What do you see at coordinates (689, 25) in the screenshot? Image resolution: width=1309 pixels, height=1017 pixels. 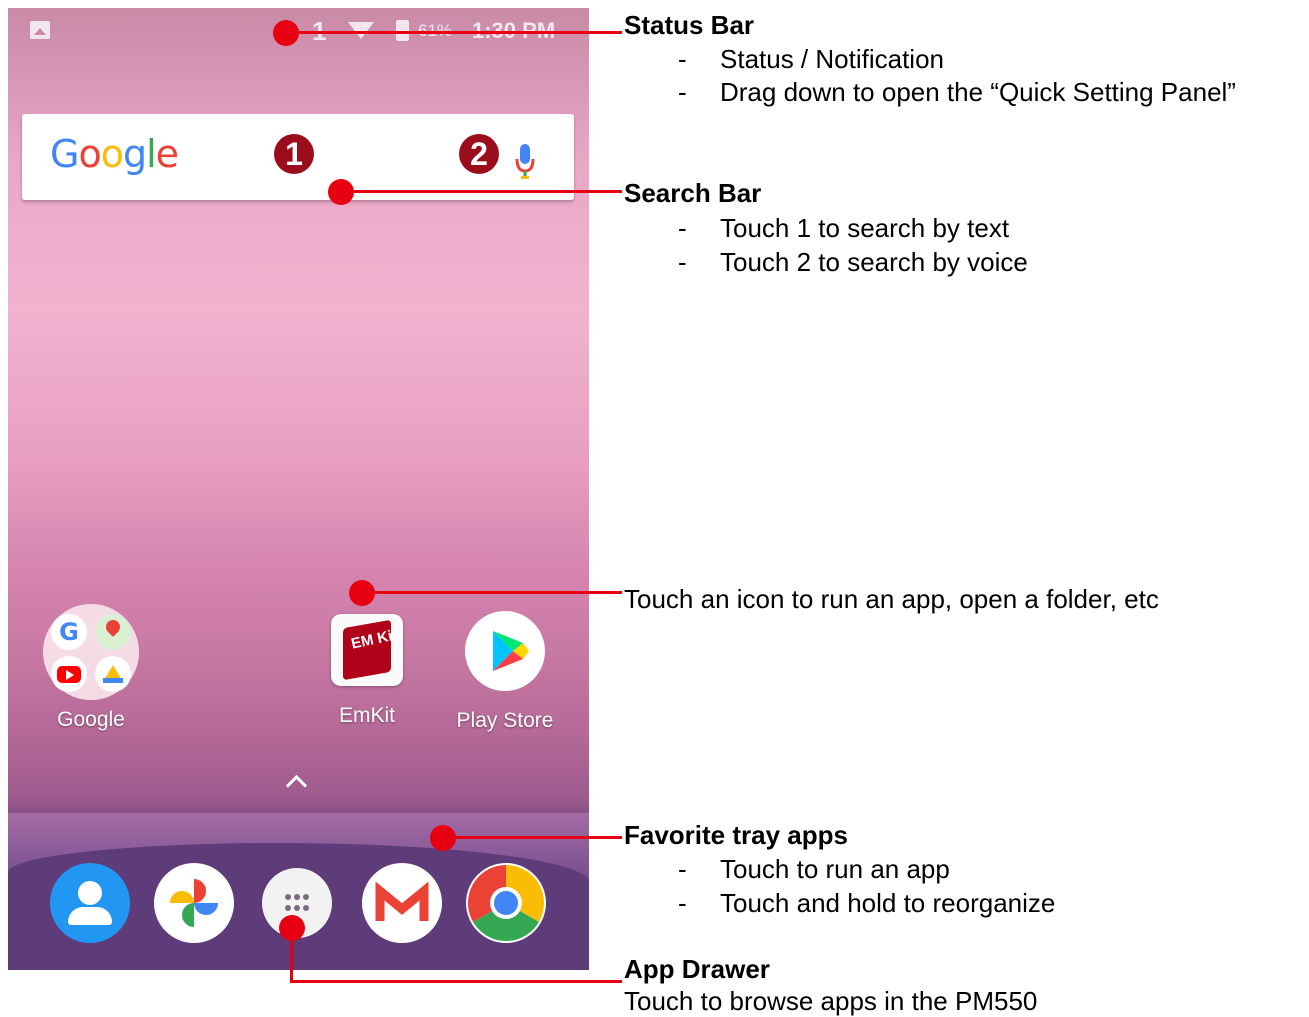 I see `status-bar-title: Status Bar` at bounding box center [689, 25].